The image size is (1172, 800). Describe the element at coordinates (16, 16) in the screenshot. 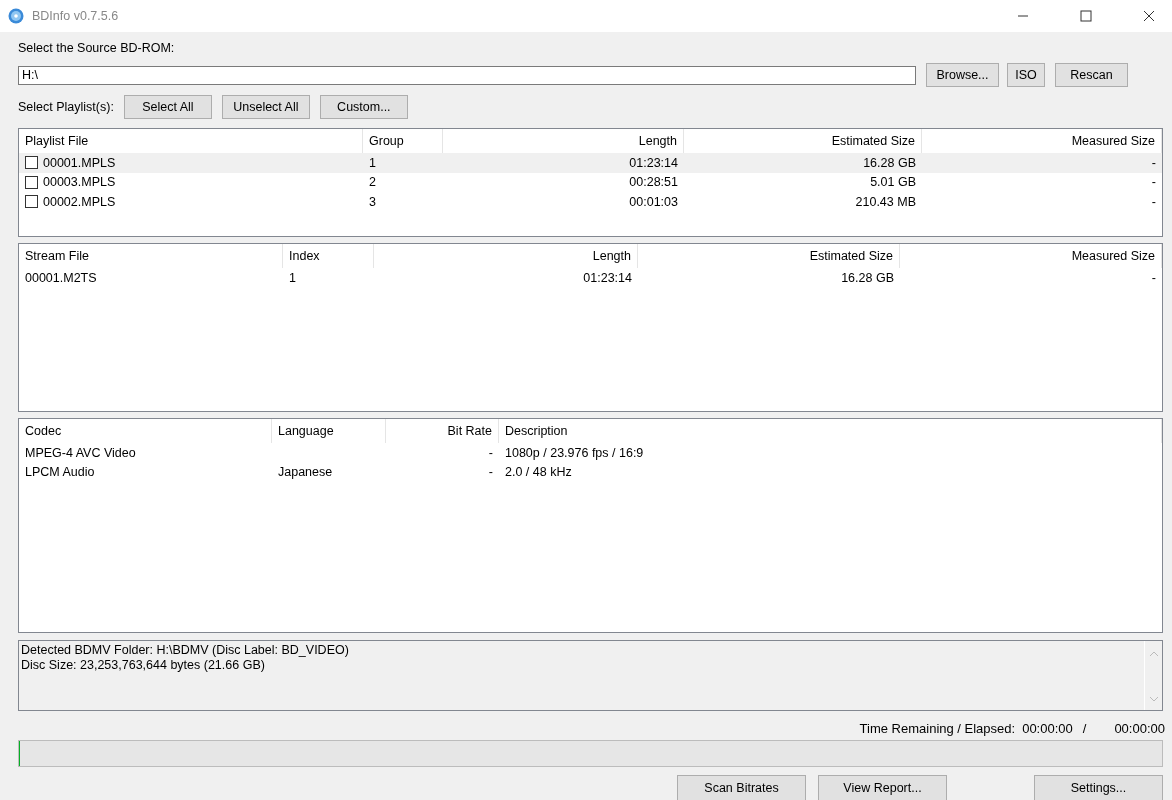

I see `disc-icon` at that location.